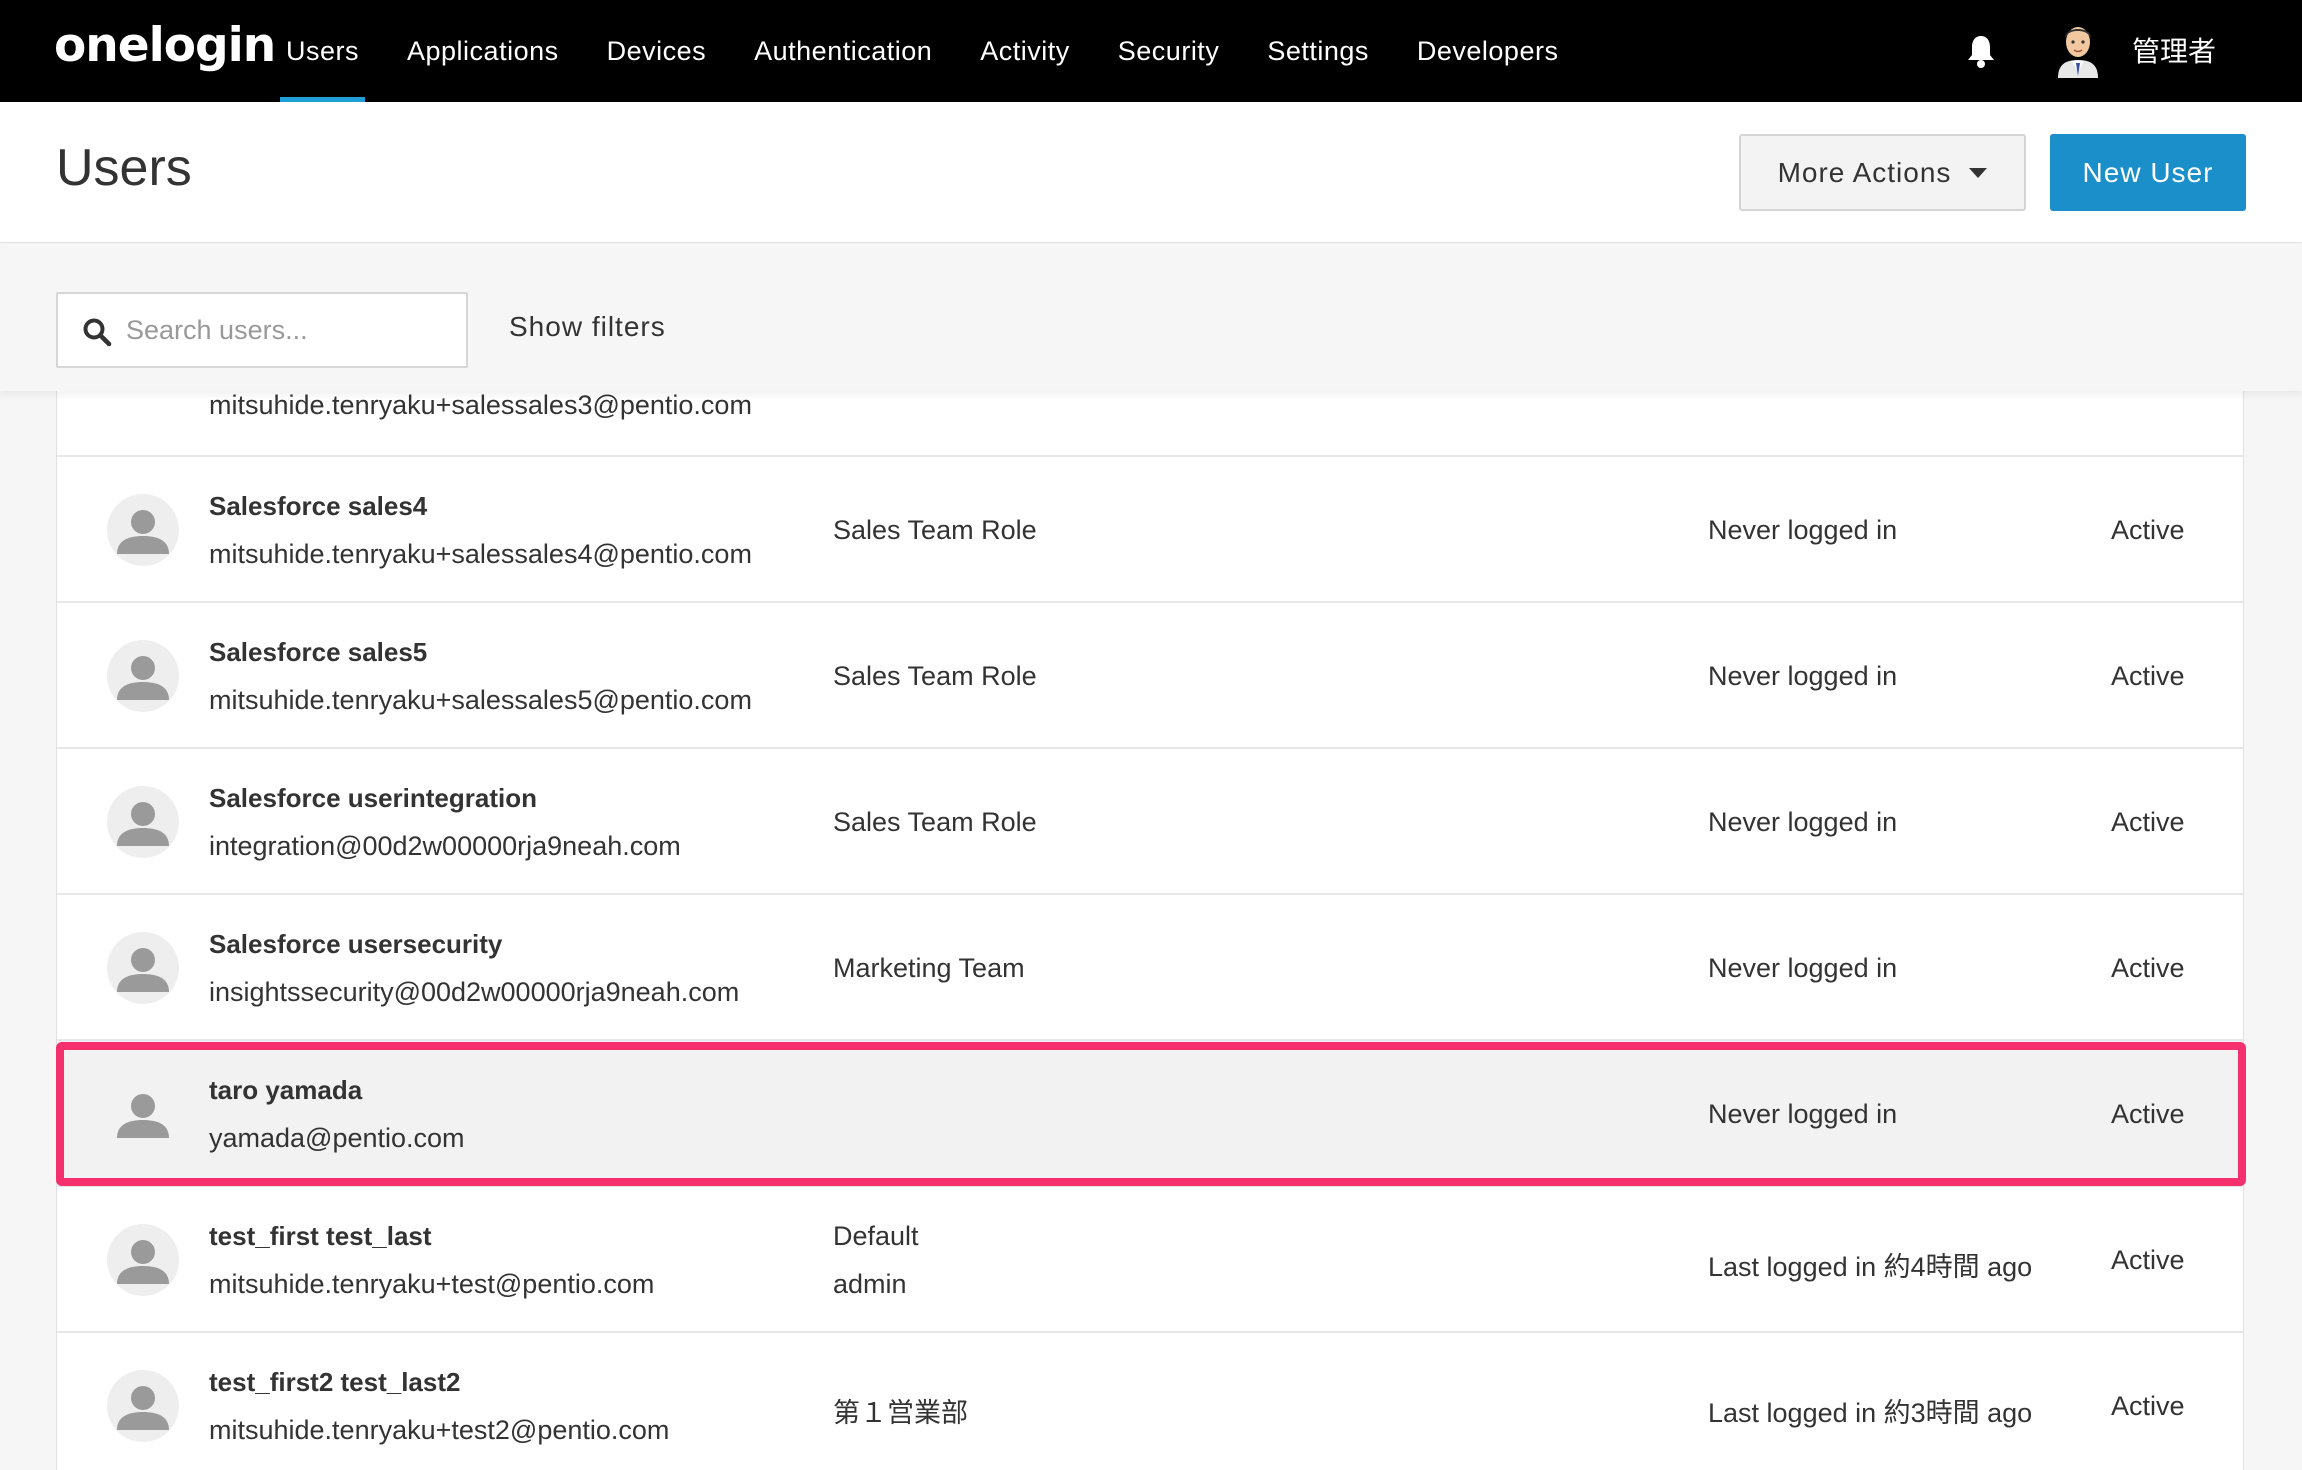 Image resolution: width=2302 pixels, height=1470 pixels. Describe the element at coordinates (474, 992) in the screenshot. I see `user-email: insightssecurity@00d2w00000rja9neah.com` at that location.